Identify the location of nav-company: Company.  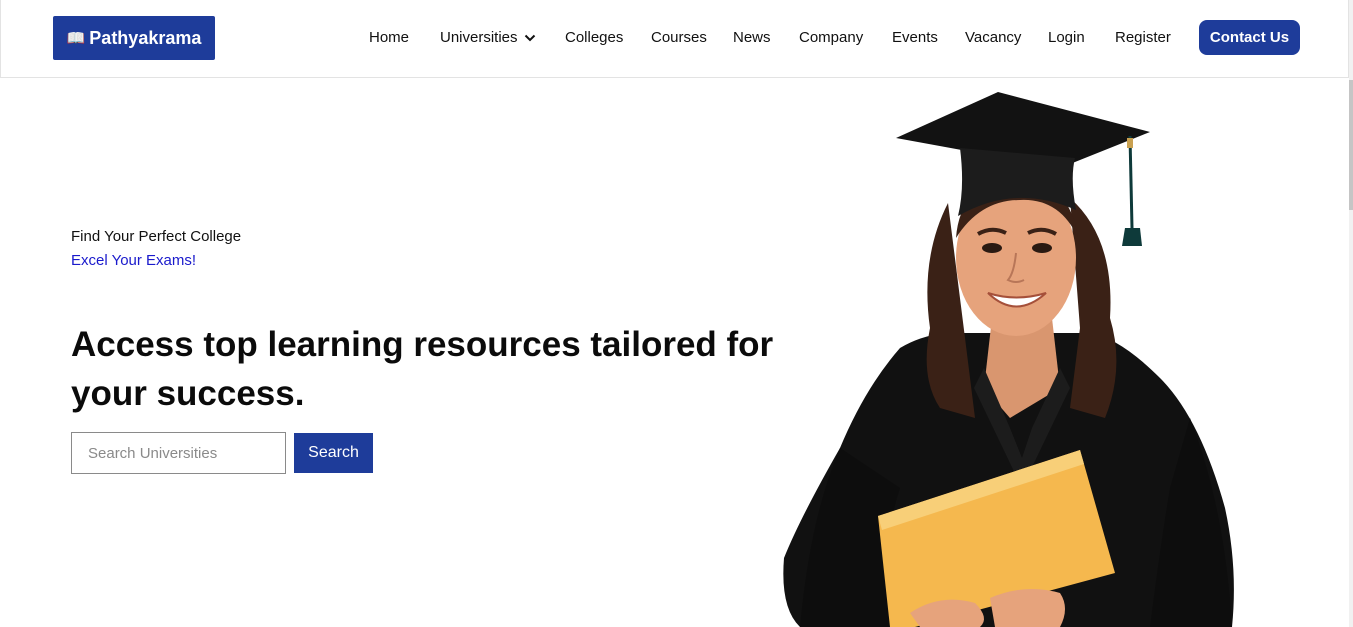
(831, 37).